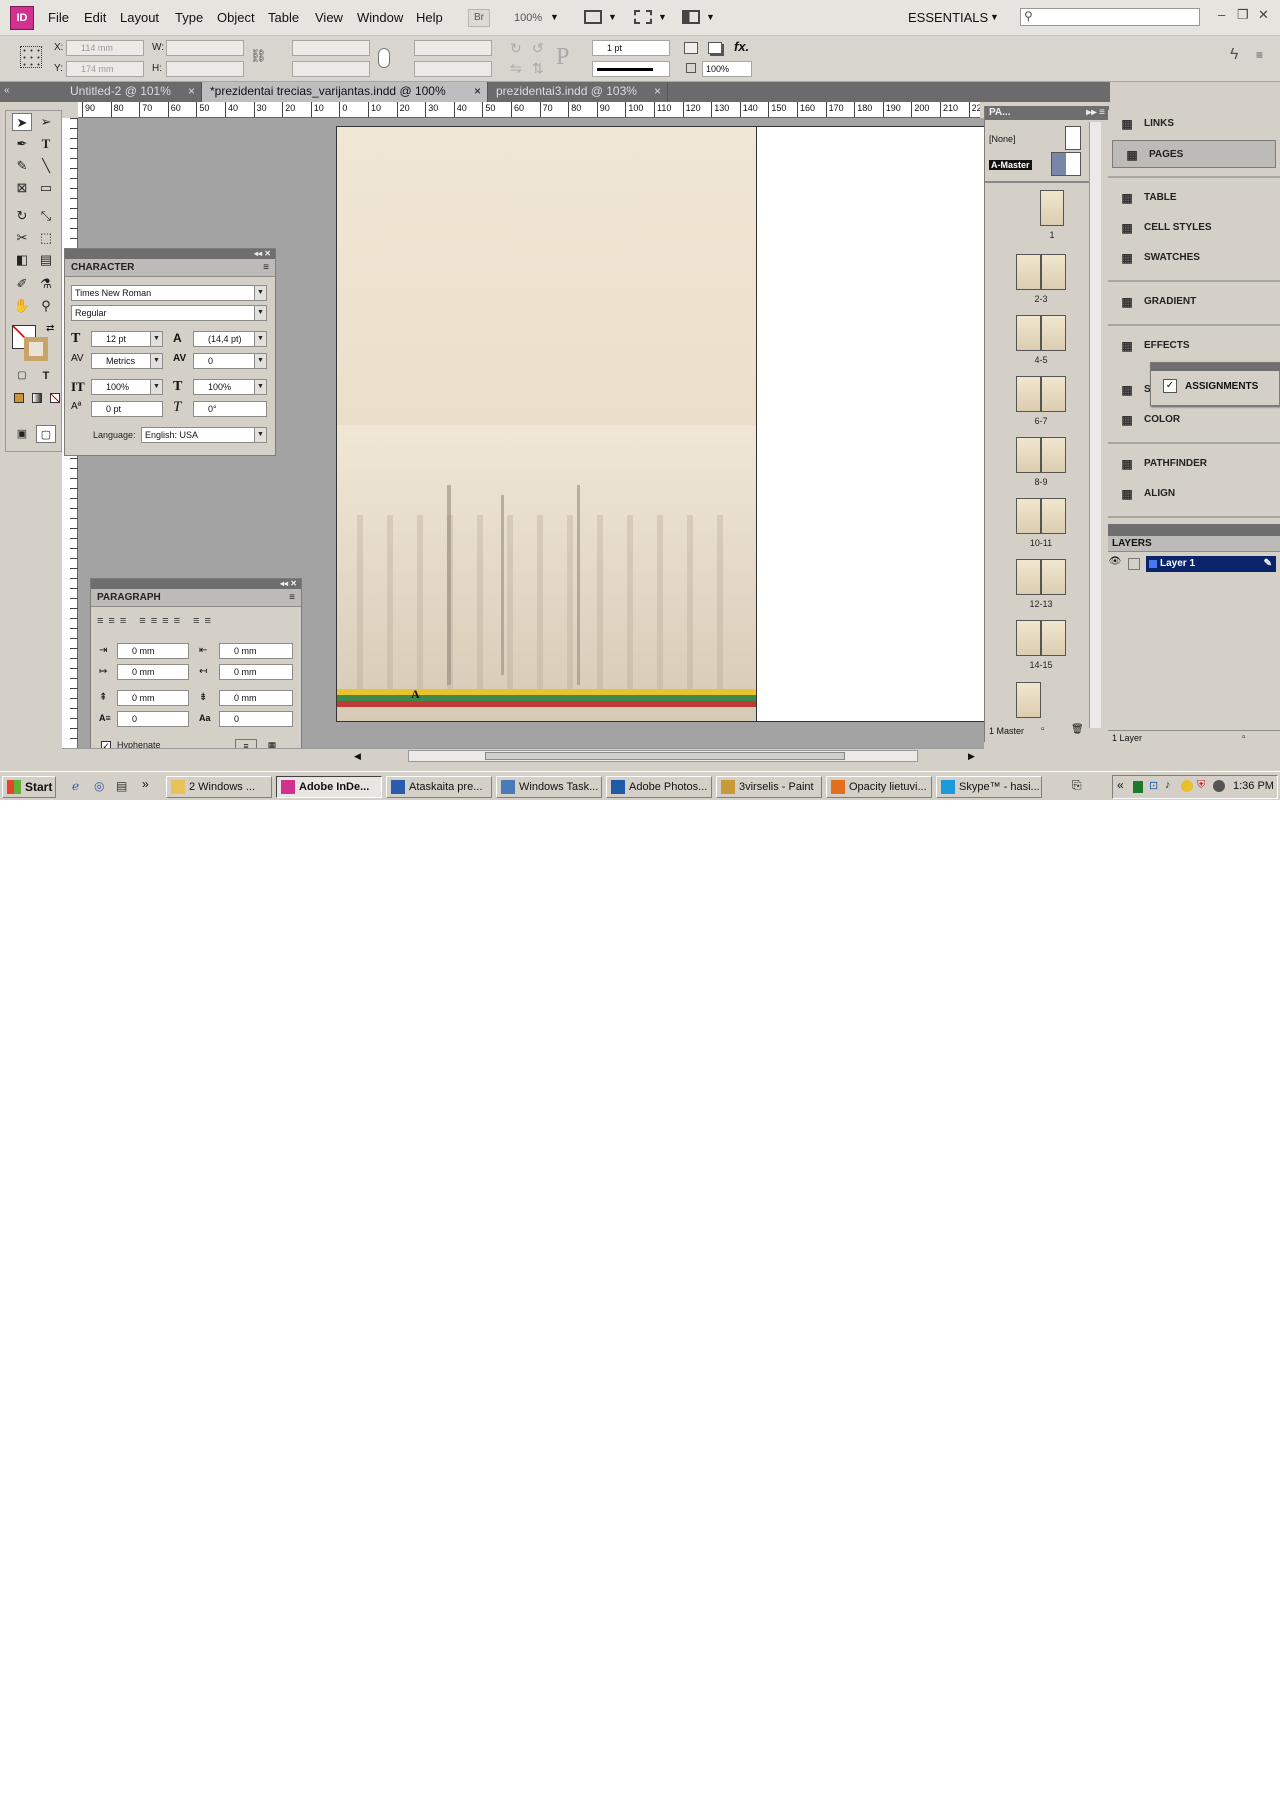 The height and width of the screenshot is (1800, 1280). Describe the element at coordinates (258, 56) in the screenshot. I see `constrain-proportions-icon: ⛓` at that location.